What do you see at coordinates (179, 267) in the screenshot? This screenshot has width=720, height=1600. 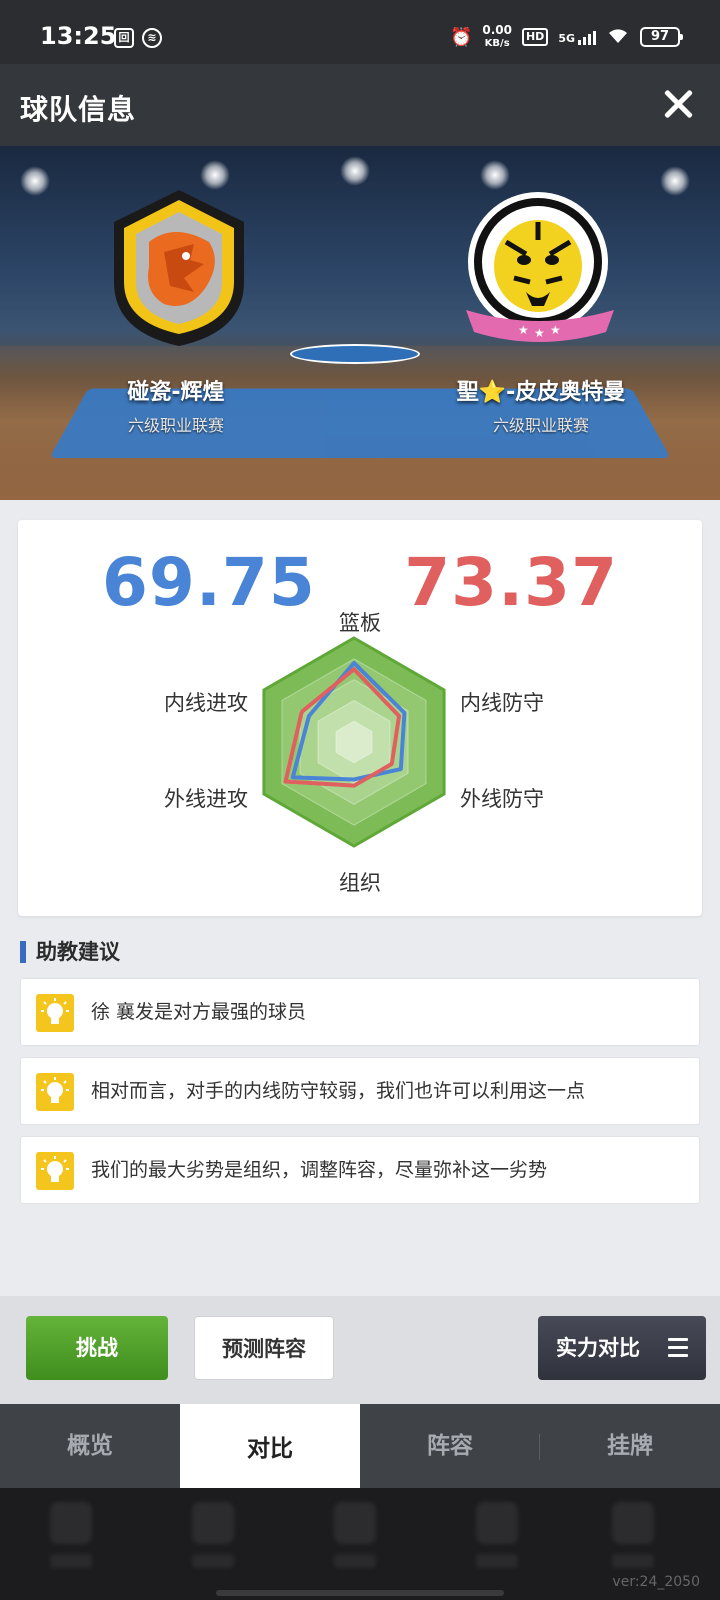 I see `dragon-logo-icon` at bounding box center [179, 267].